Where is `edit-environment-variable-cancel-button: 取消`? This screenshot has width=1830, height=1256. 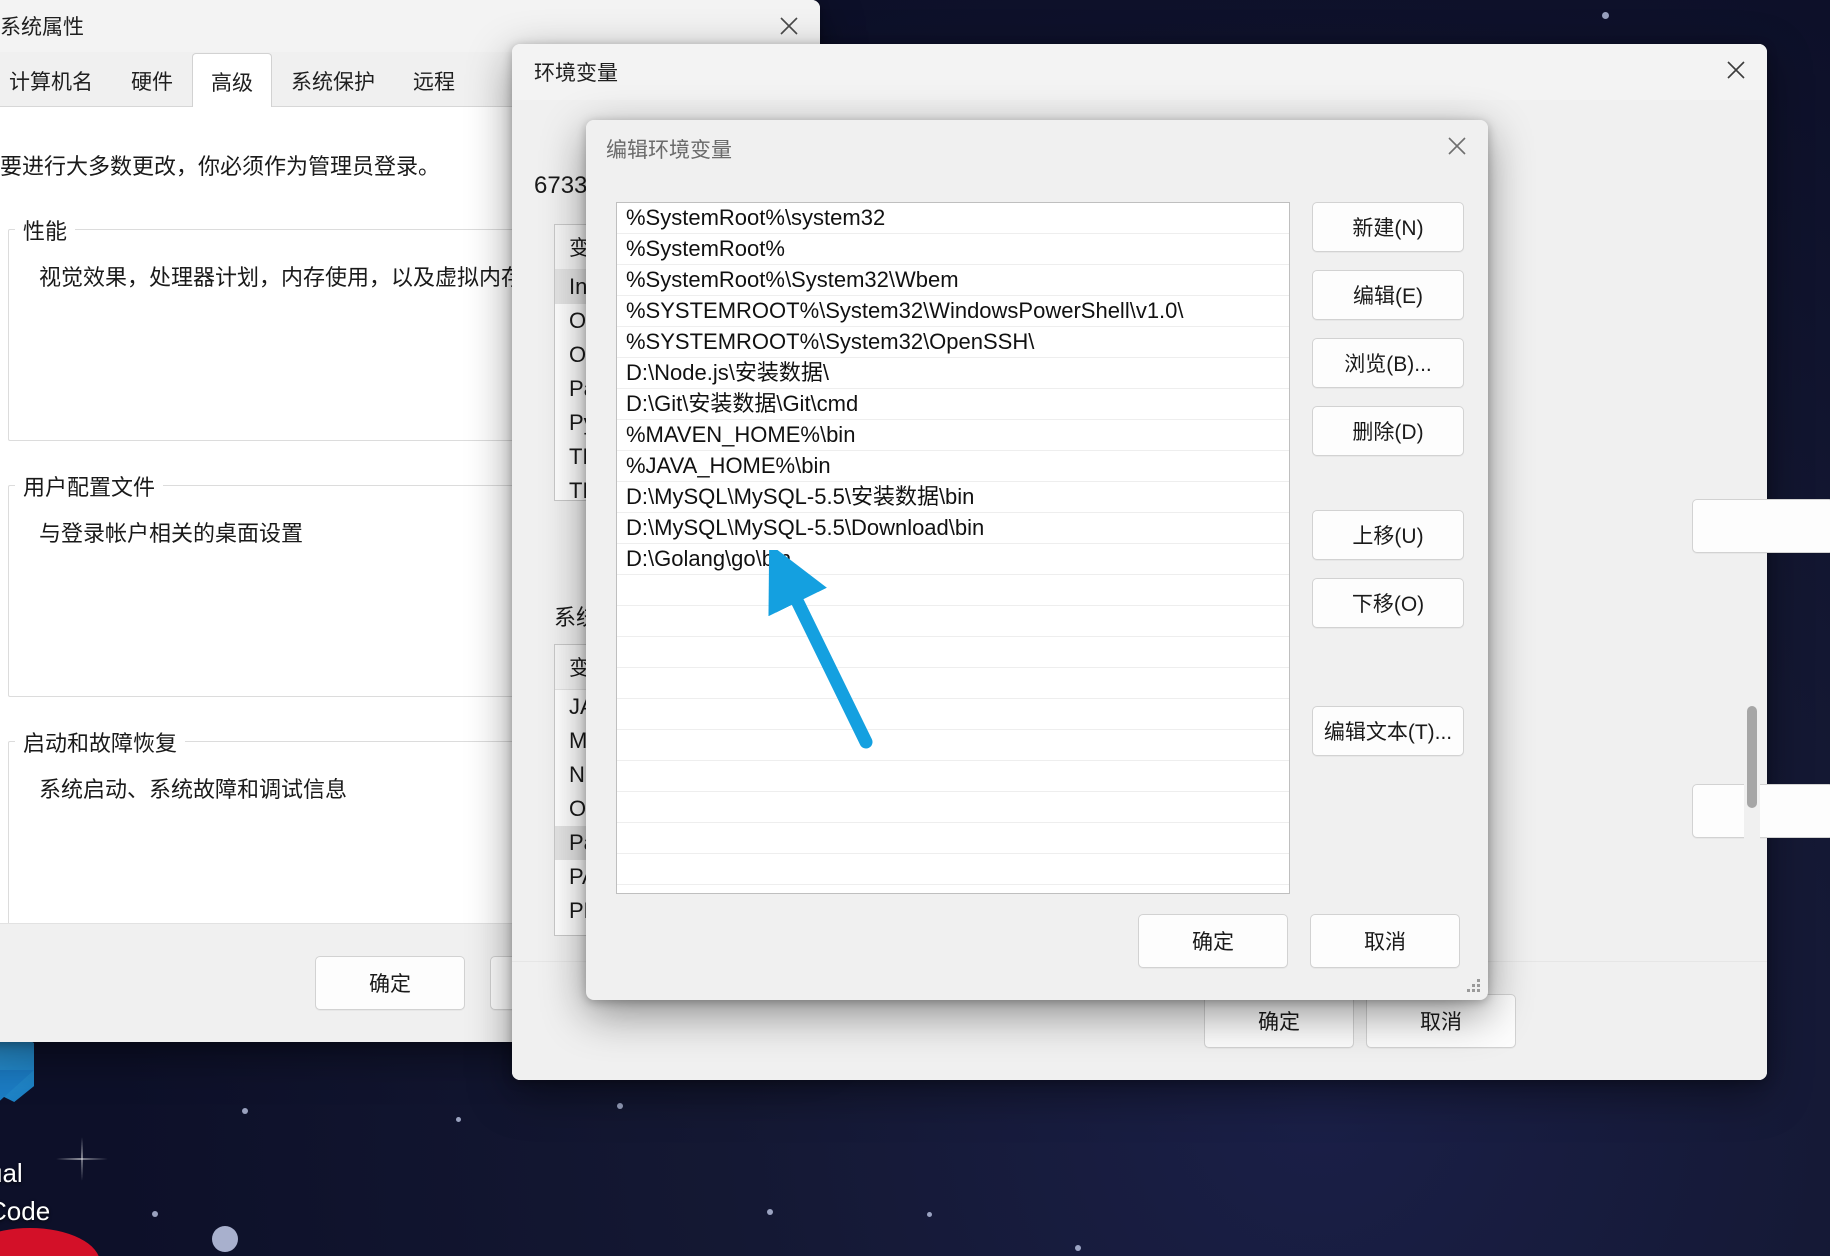 edit-environment-variable-cancel-button: 取消 is located at coordinates (1385, 941).